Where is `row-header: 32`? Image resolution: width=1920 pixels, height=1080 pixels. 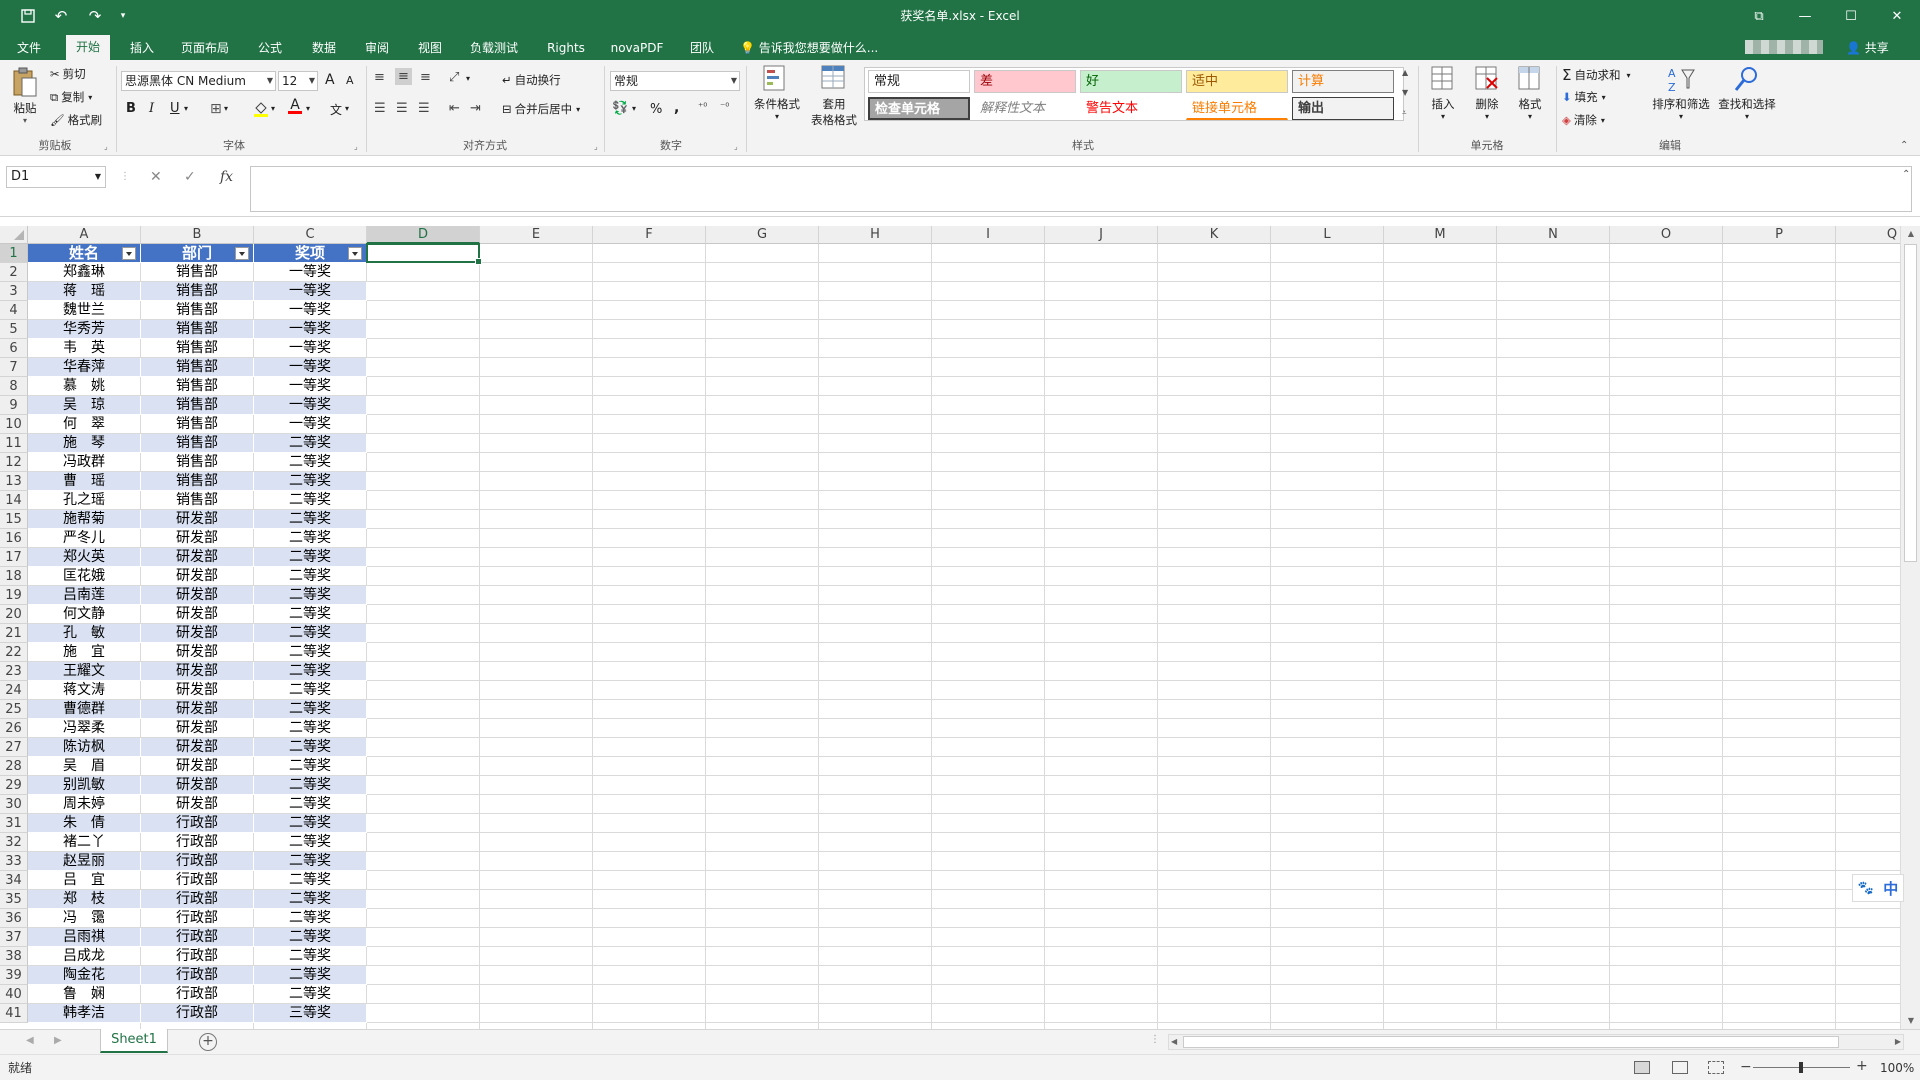
row-header: 32 is located at coordinates (14, 842).